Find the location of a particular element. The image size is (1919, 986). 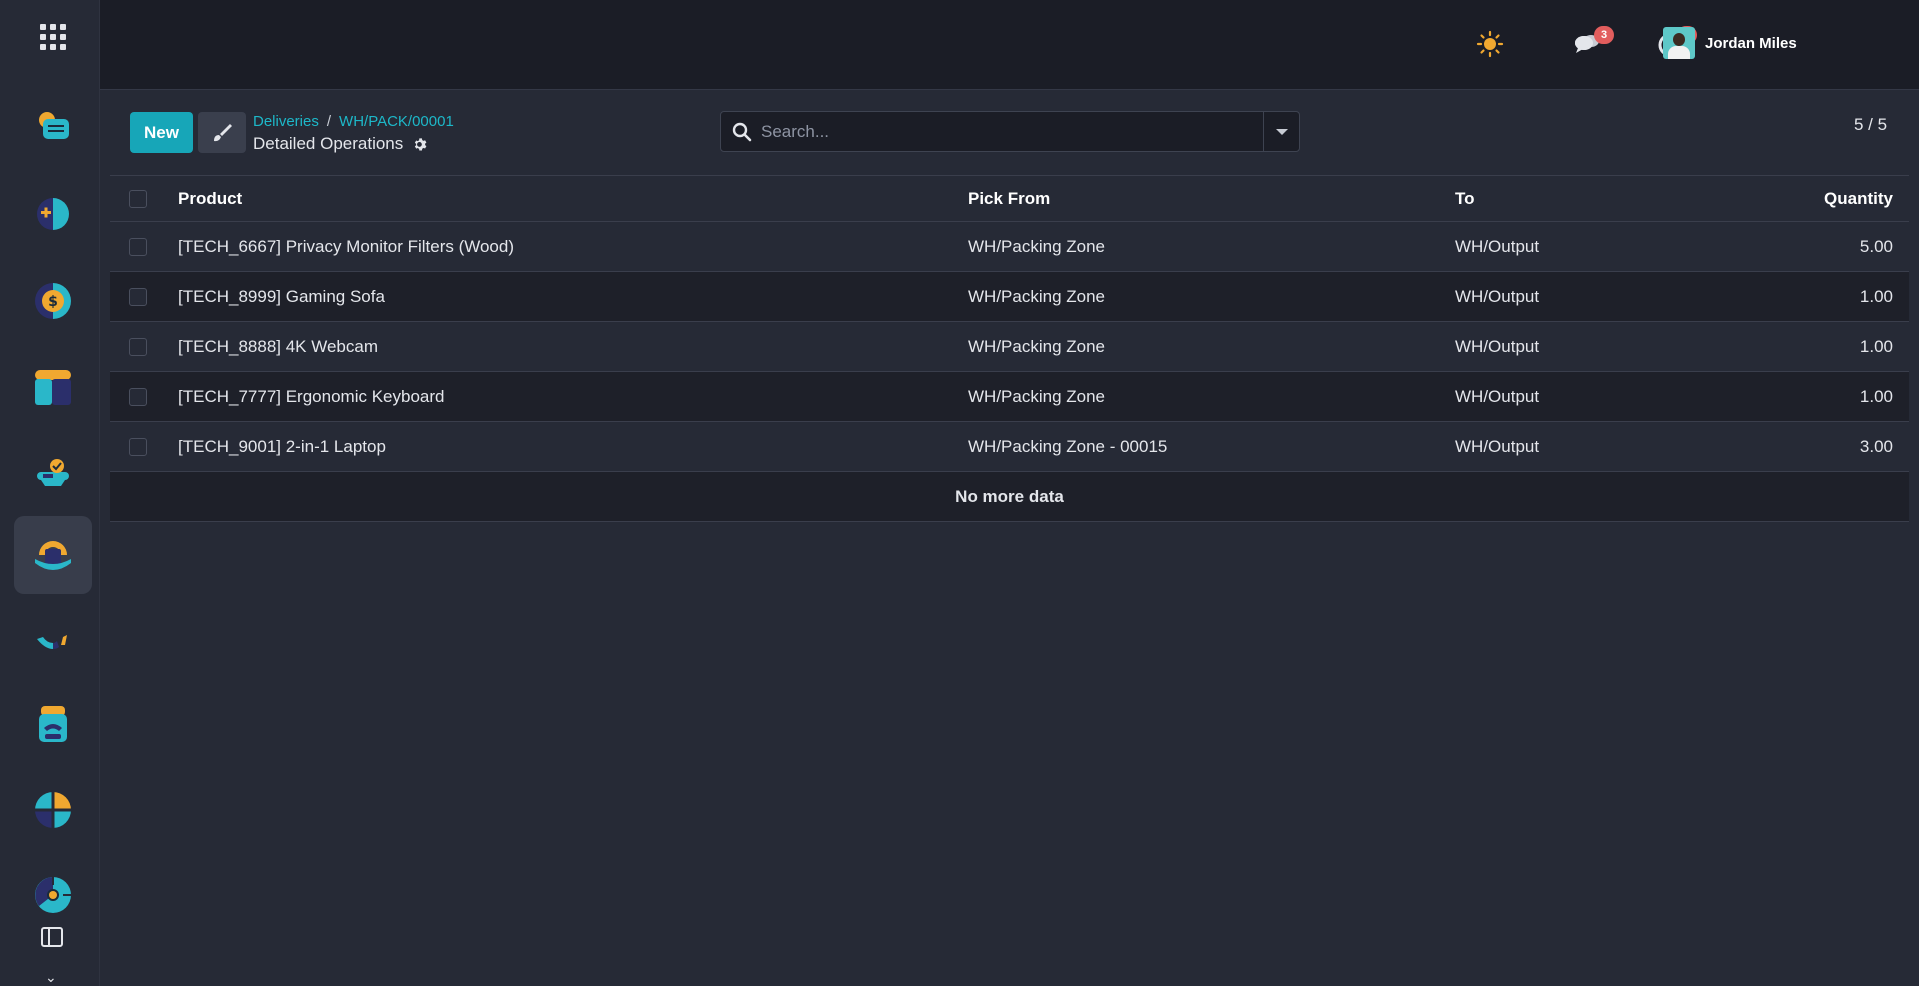

search-icon is located at coordinates (742, 132).